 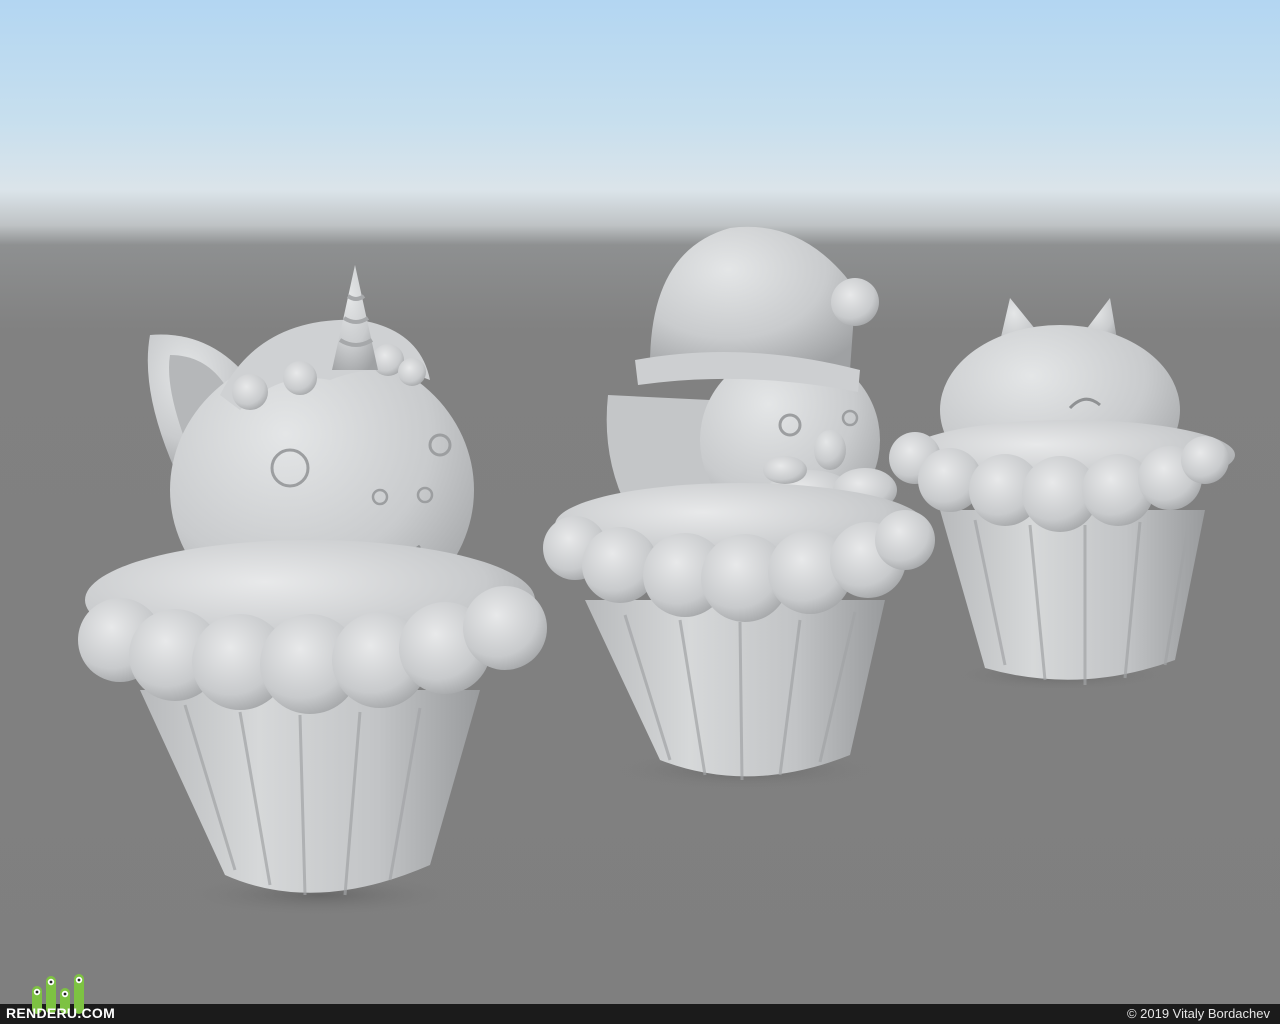 I want to click on cat-cupcake, so click(x=1062, y=491).